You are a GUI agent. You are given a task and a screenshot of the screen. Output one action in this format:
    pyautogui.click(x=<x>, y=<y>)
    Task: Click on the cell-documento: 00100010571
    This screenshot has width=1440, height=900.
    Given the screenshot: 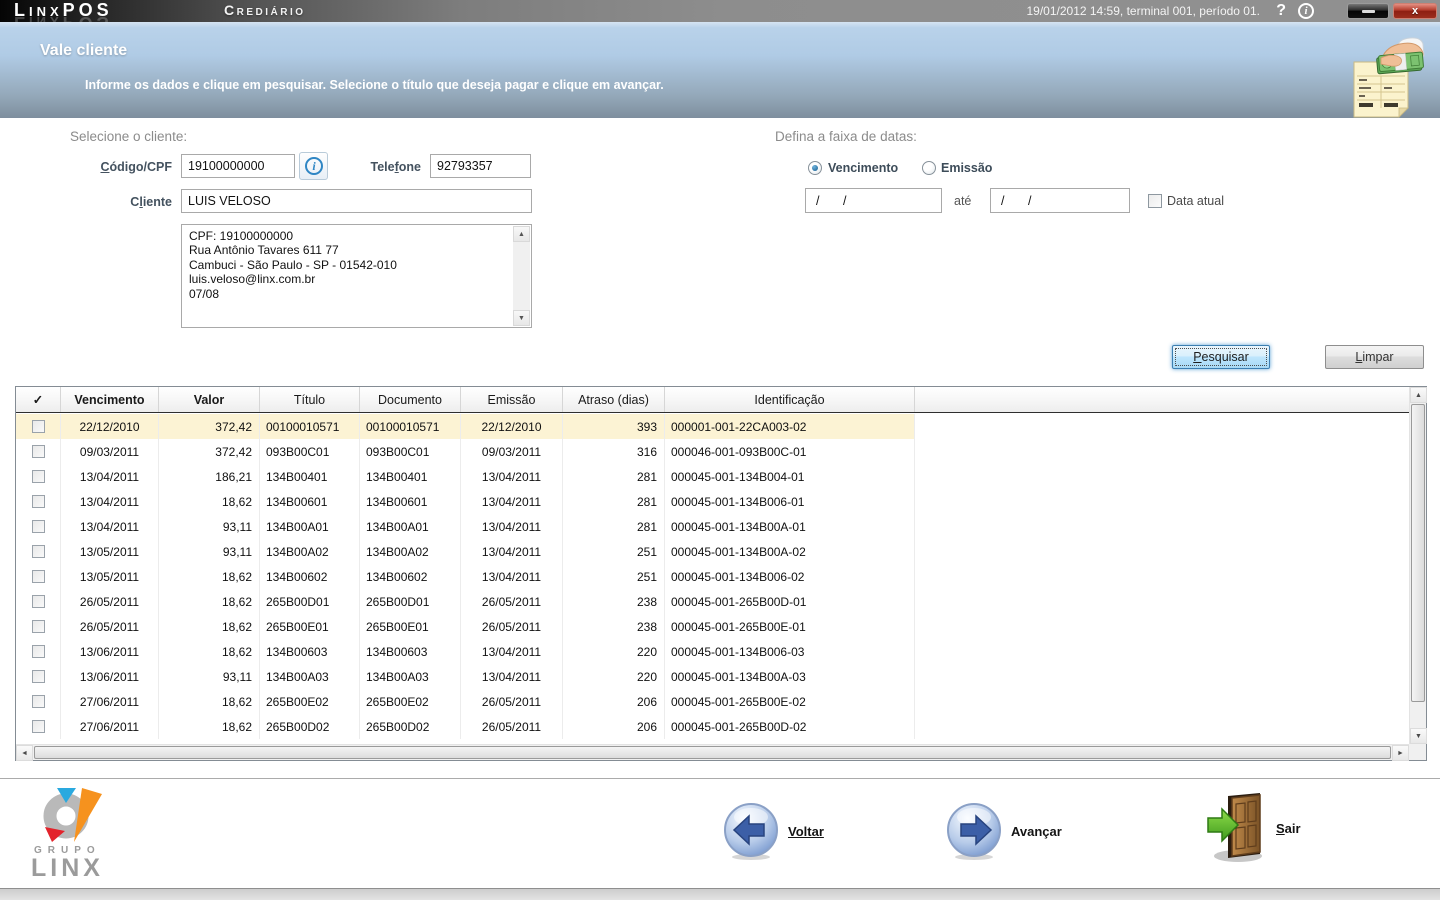 What is the action you would take?
    pyautogui.click(x=410, y=426)
    